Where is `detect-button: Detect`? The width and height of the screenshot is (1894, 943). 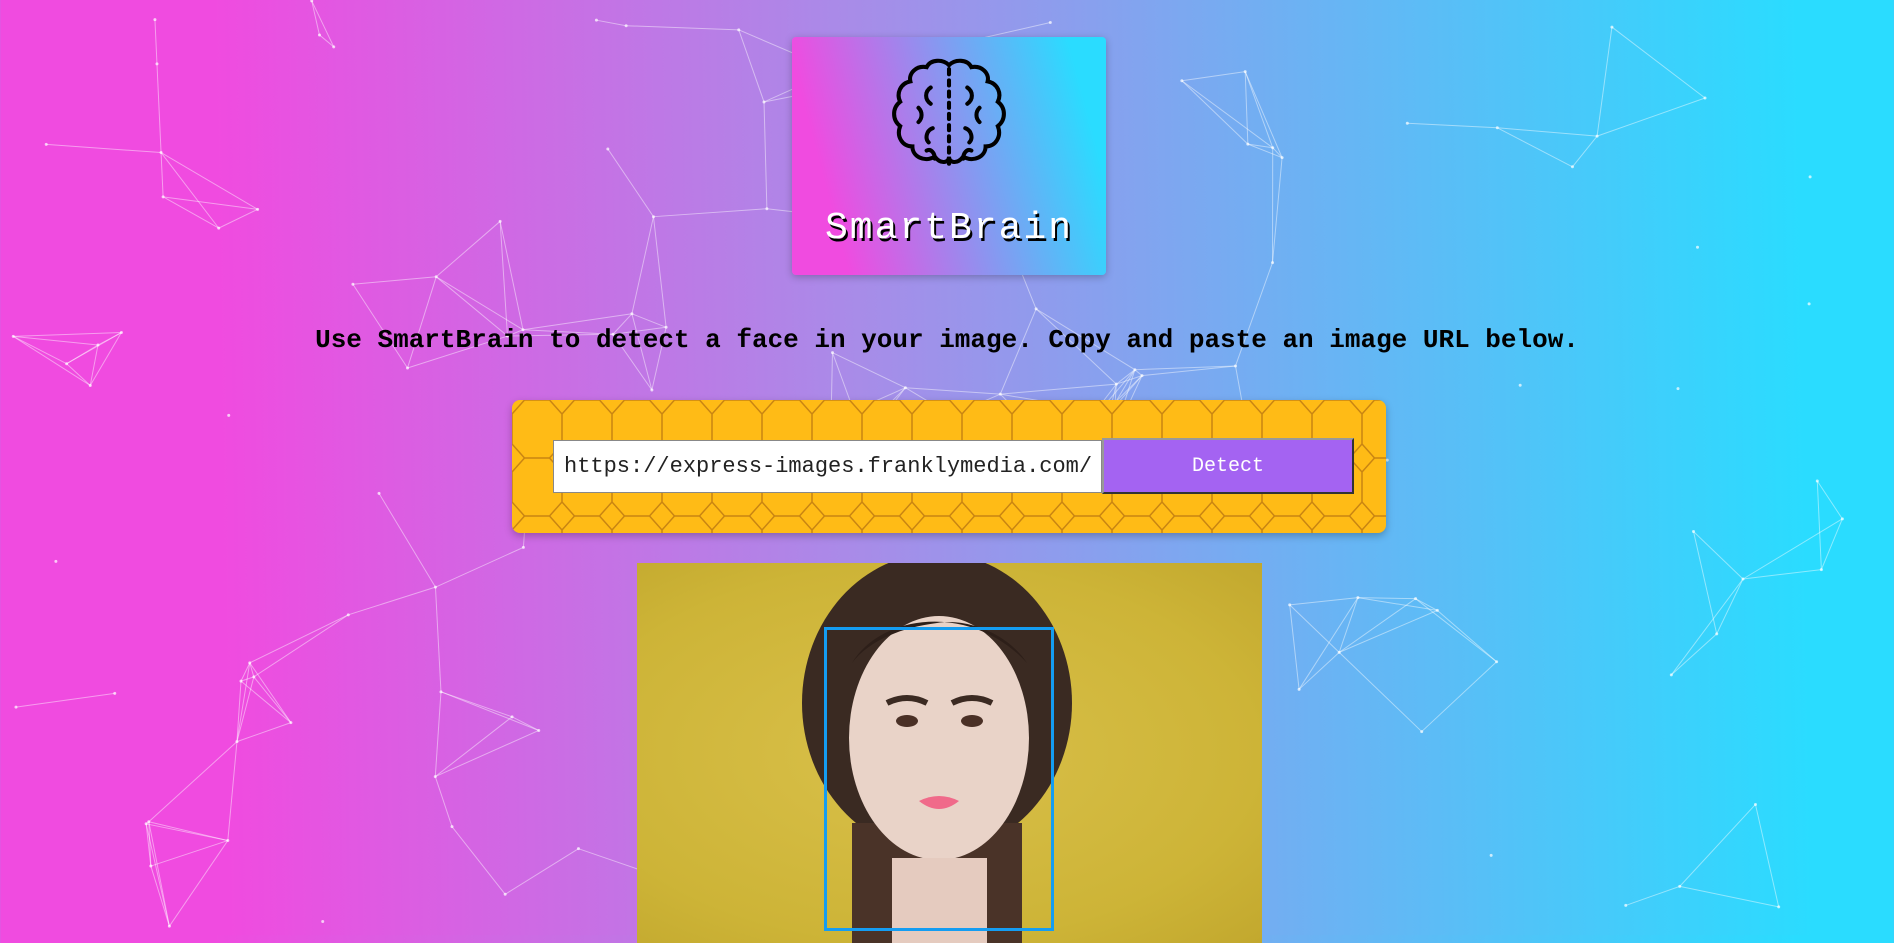
detect-button: Detect is located at coordinates (1228, 466).